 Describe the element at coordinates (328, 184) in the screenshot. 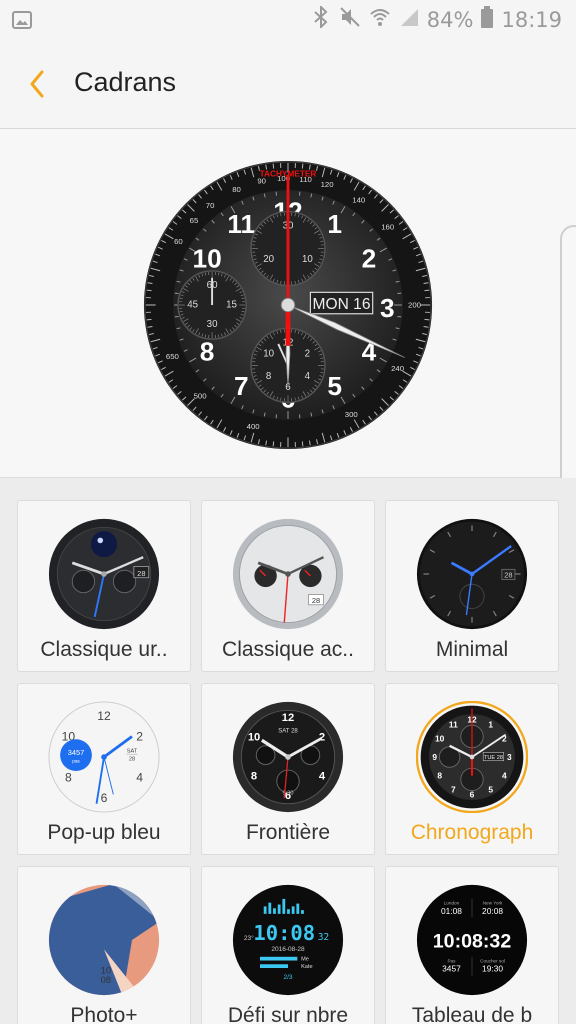

I see `tachymeter-value: 120` at that location.